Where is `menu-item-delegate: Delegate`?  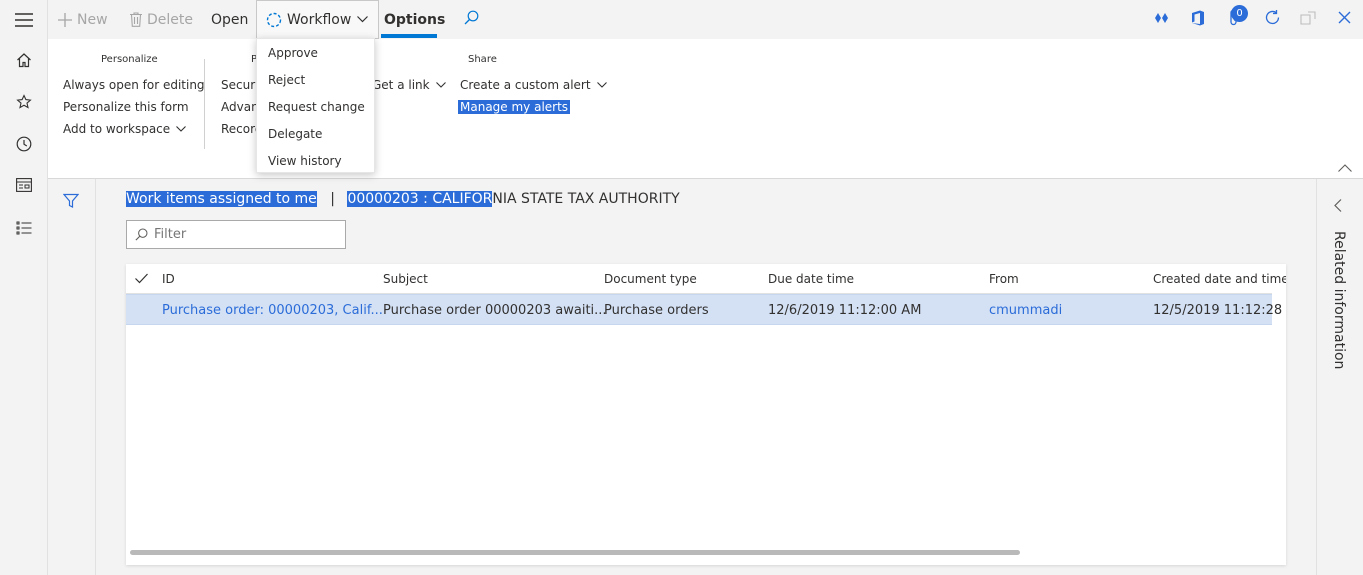
menu-item-delegate: Delegate is located at coordinates (295, 134).